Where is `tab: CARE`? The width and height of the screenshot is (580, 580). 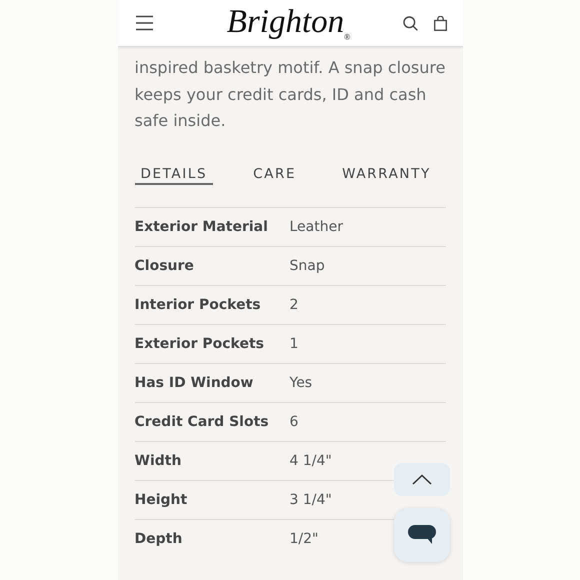 tab: CARE is located at coordinates (274, 174).